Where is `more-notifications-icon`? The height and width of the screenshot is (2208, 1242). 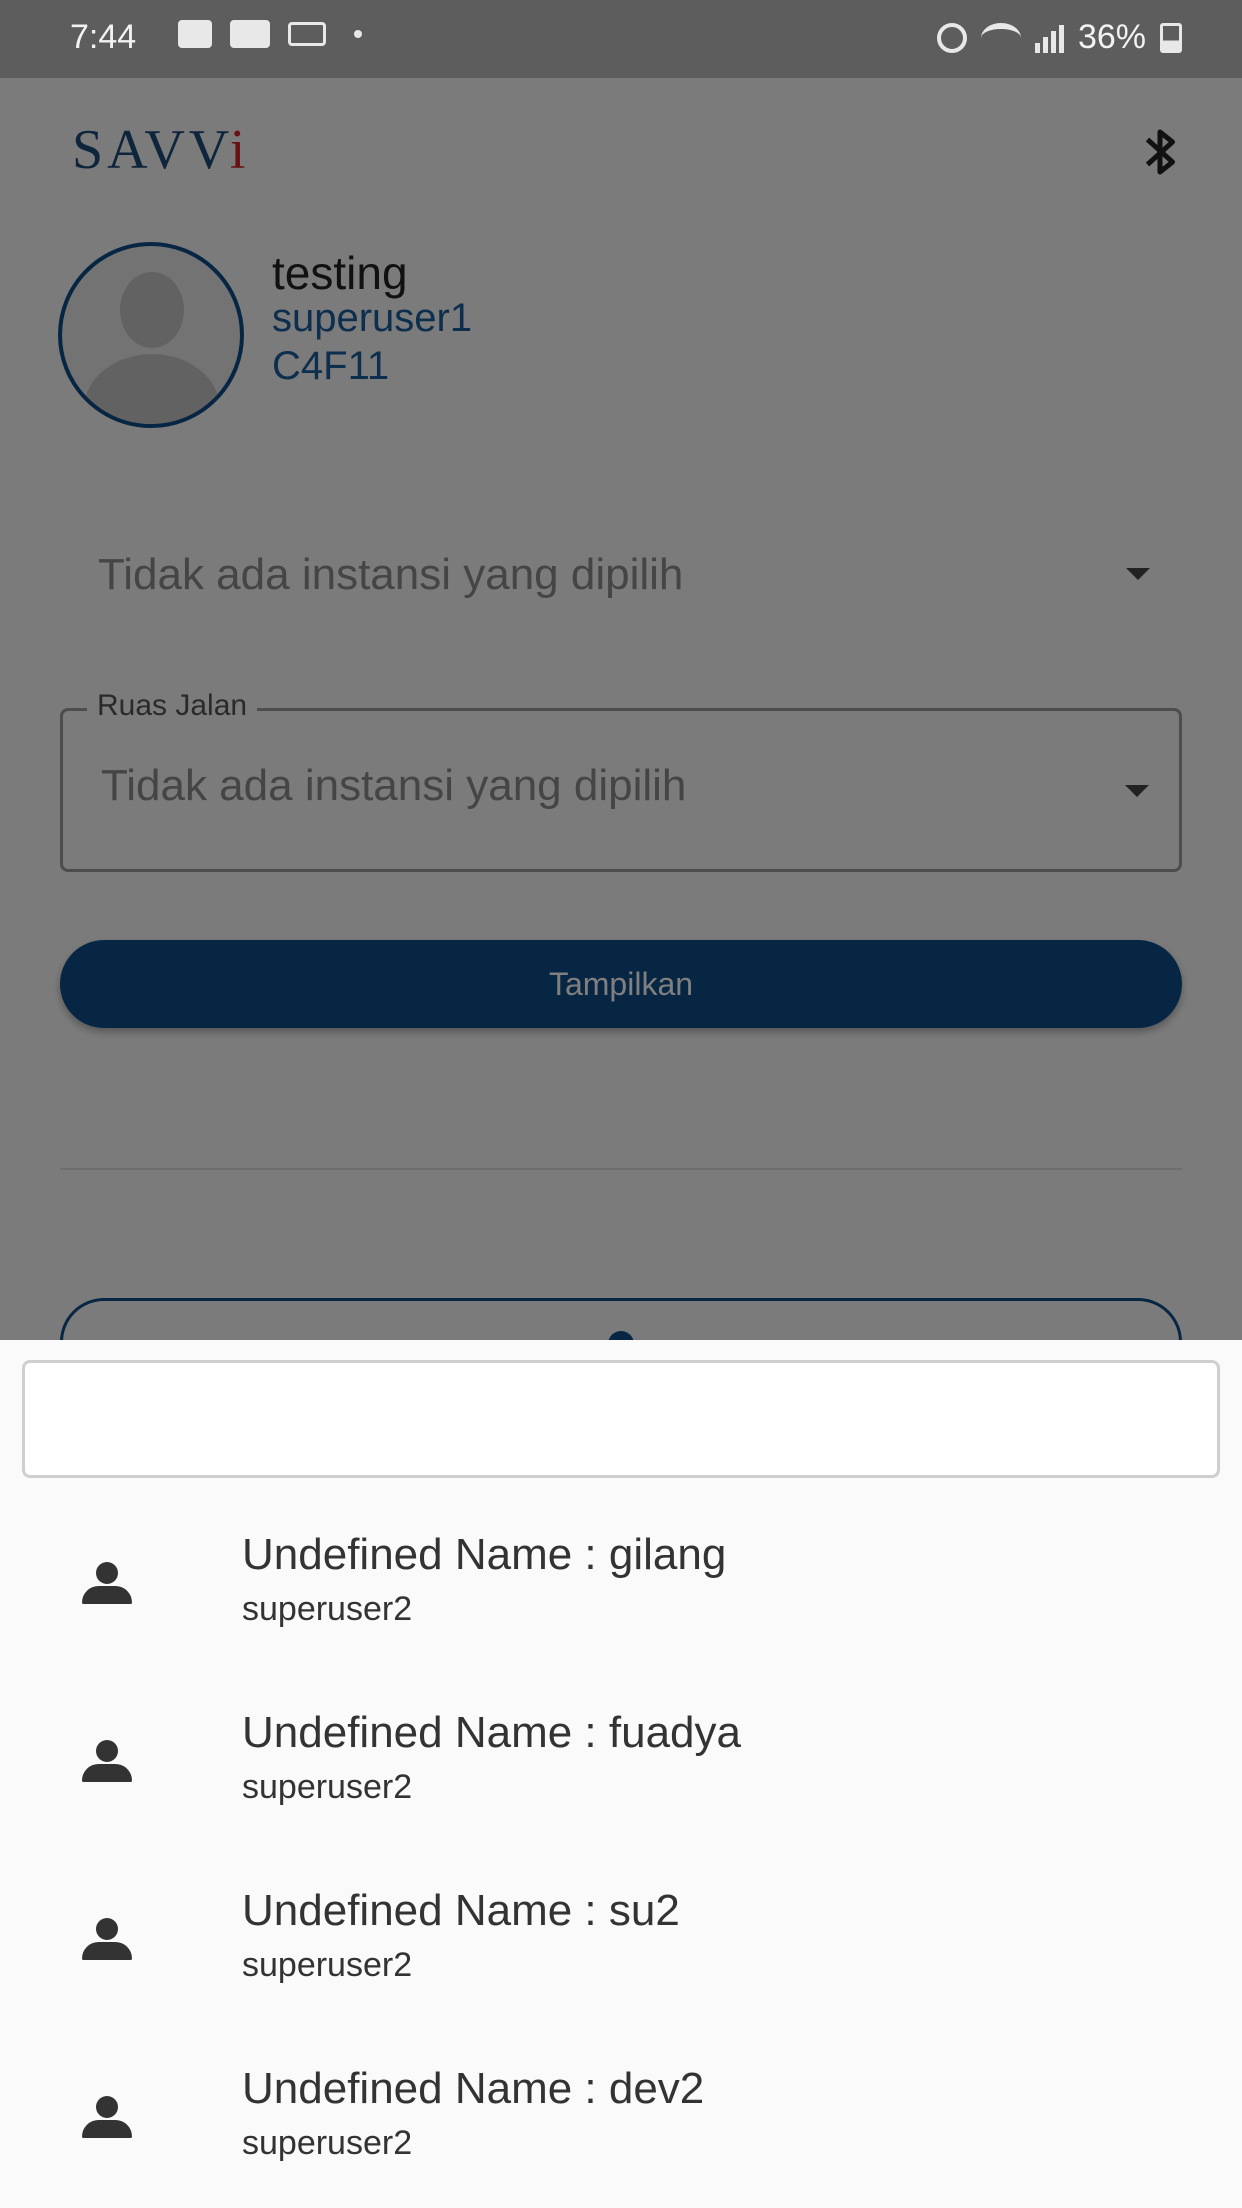 more-notifications-icon is located at coordinates (358, 34).